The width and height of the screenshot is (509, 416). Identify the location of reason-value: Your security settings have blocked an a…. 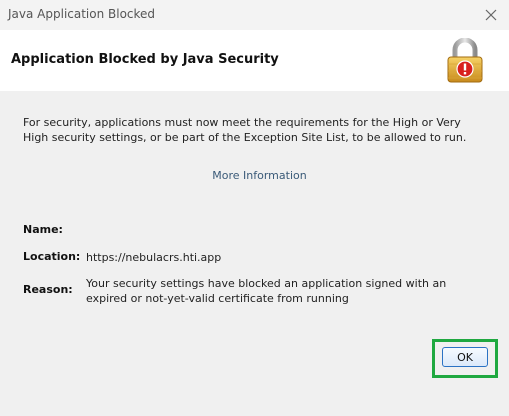
(266, 291).